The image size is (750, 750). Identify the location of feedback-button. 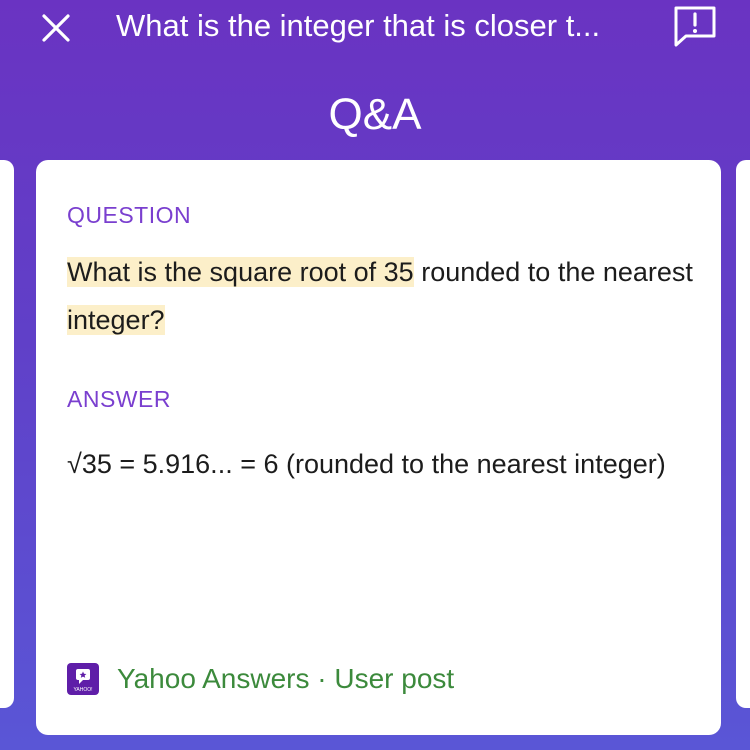
(695, 26).